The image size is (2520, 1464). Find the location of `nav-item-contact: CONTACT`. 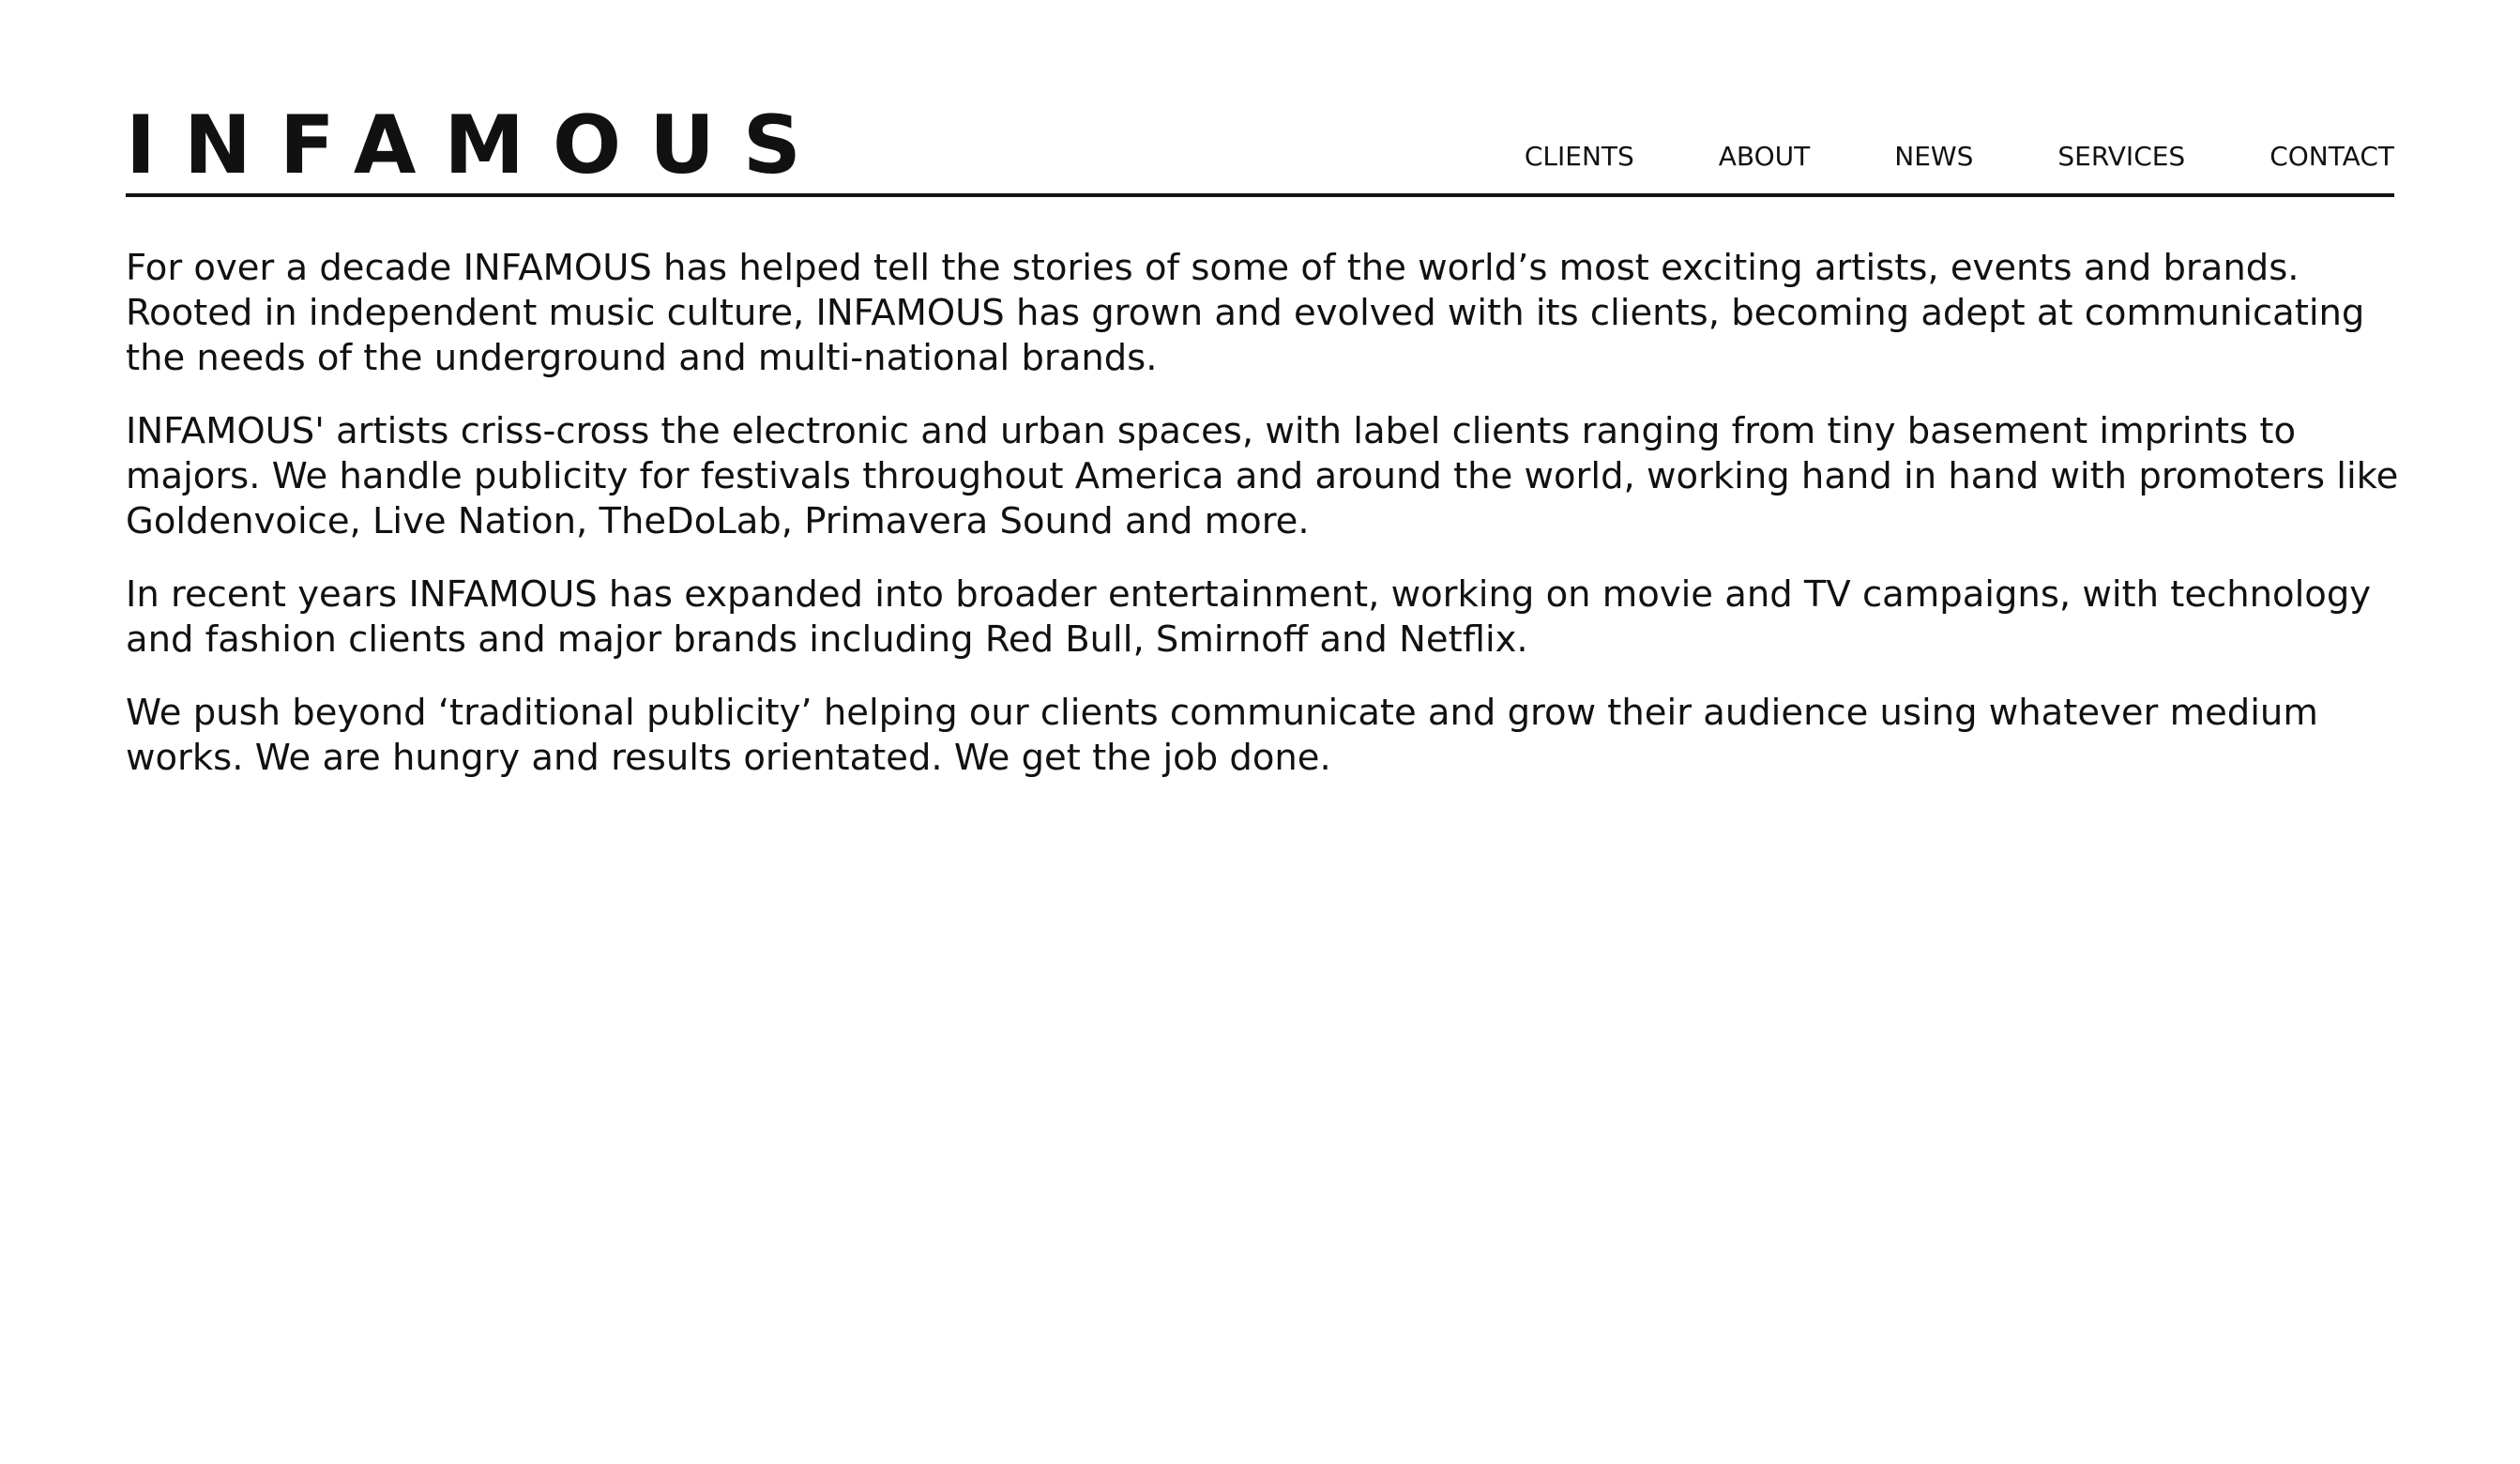

nav-item-contact: CONTACT is located at coordinates (2332, 157).